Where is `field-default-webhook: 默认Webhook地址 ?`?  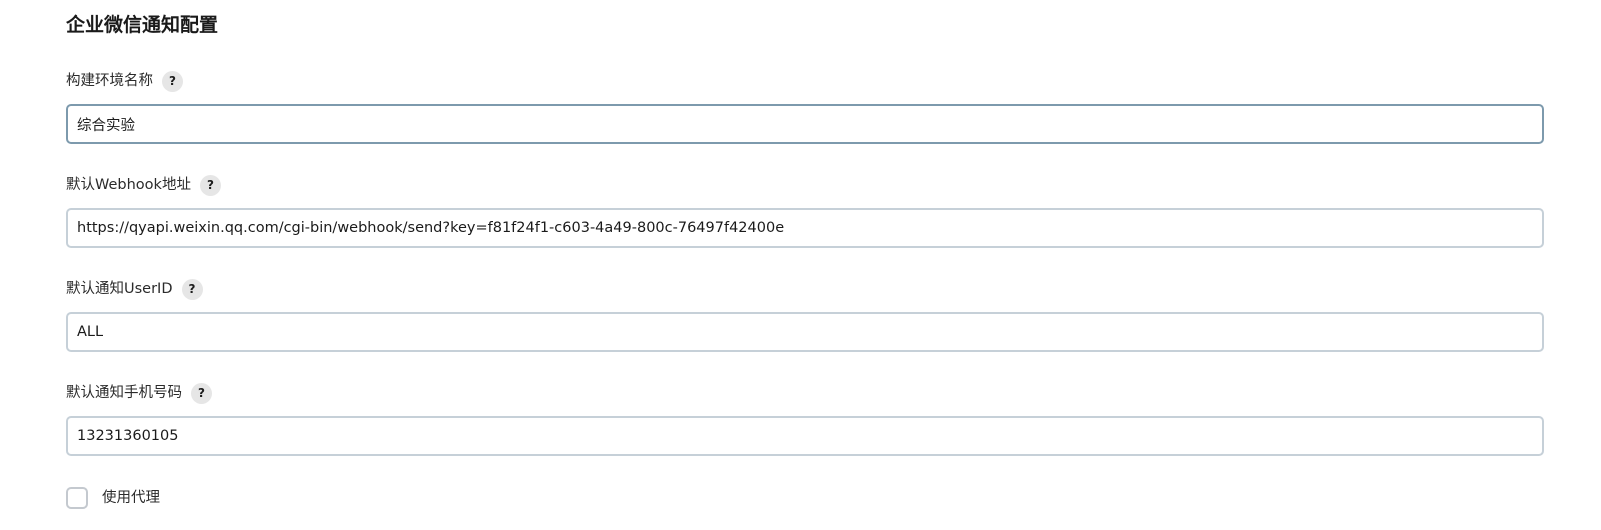
field-default-webhook: 默认Webhook地址 ? is located at coordinates (805, 210).